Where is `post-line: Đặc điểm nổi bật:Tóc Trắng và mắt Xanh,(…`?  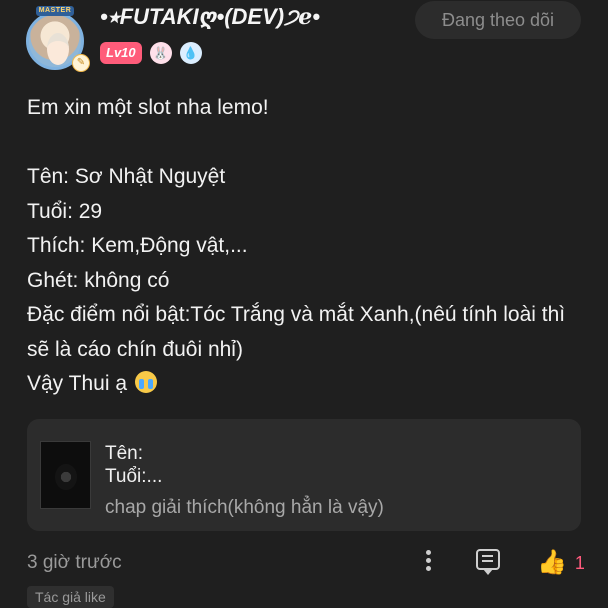 post-line: Đặc điểm nổi bật:Tóc Trắng và mắt Xanh,(… is located at coordinates (296, 332).